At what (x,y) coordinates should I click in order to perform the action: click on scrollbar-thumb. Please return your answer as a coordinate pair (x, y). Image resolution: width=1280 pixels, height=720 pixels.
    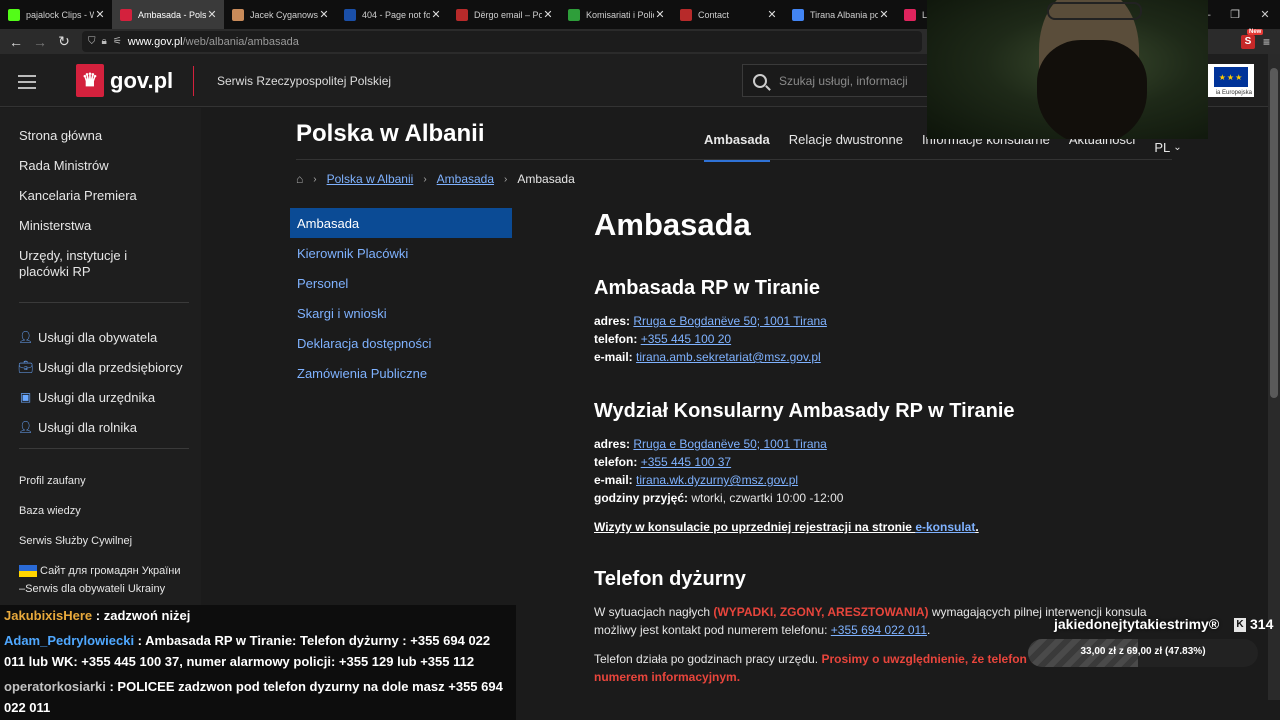
    Looking at the image, I should click on (1274, 233).